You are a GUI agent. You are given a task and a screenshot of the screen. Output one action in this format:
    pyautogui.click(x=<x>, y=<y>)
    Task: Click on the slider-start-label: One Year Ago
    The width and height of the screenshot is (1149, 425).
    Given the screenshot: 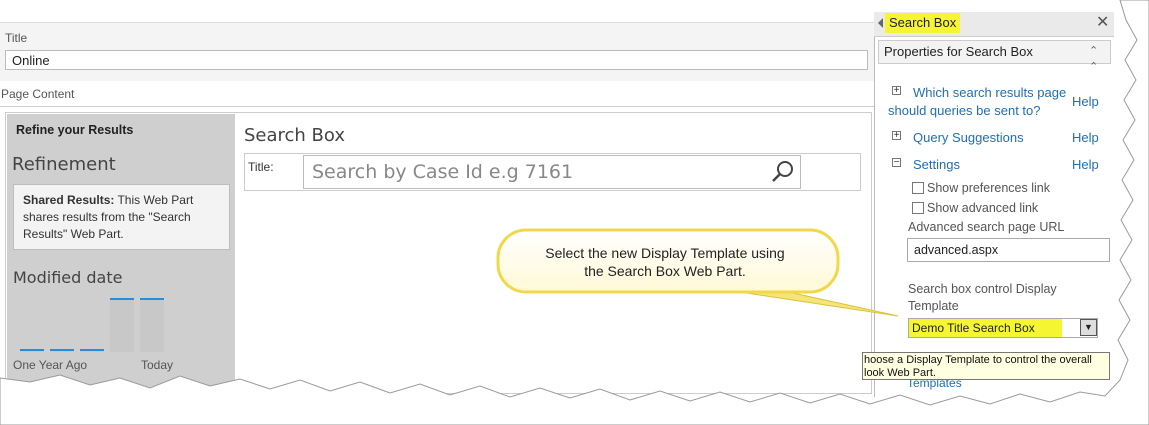 What is the action you would take?
    pyautogui.click(x=50, y=365)
    